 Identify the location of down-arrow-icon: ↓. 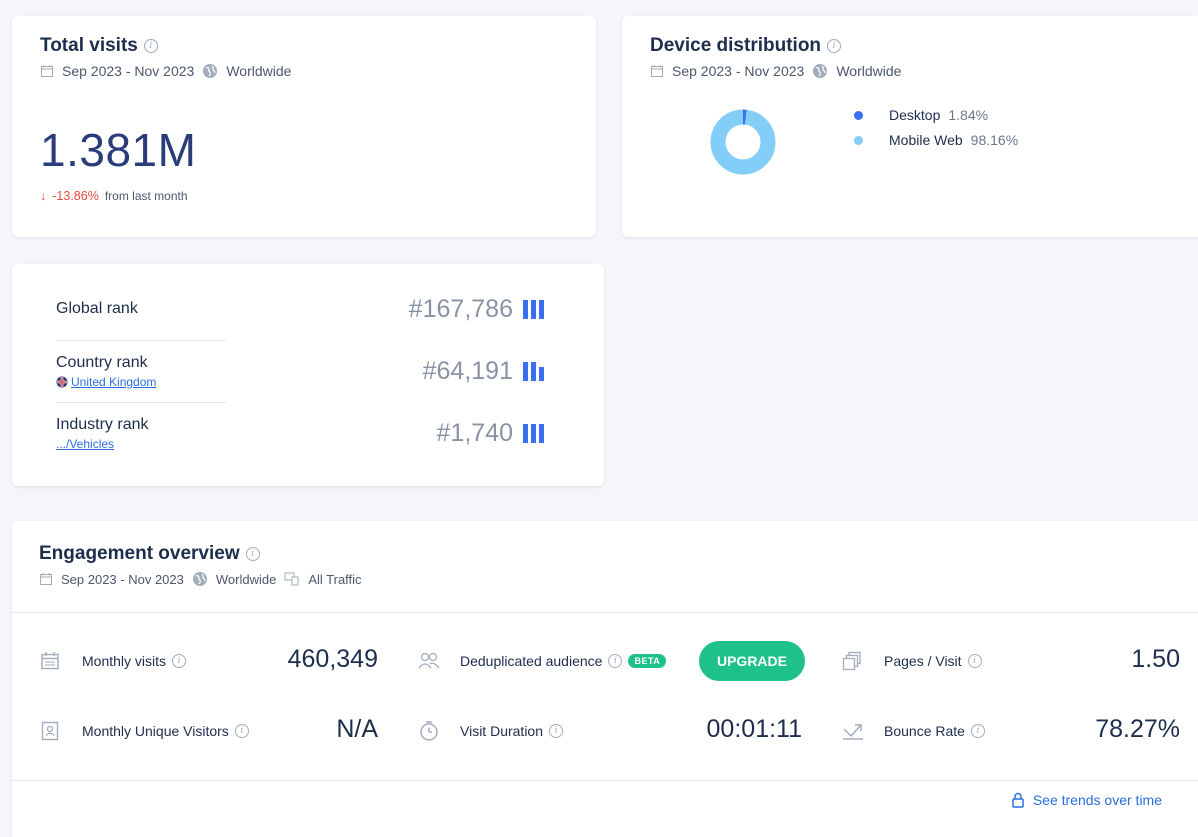
(43, 196).